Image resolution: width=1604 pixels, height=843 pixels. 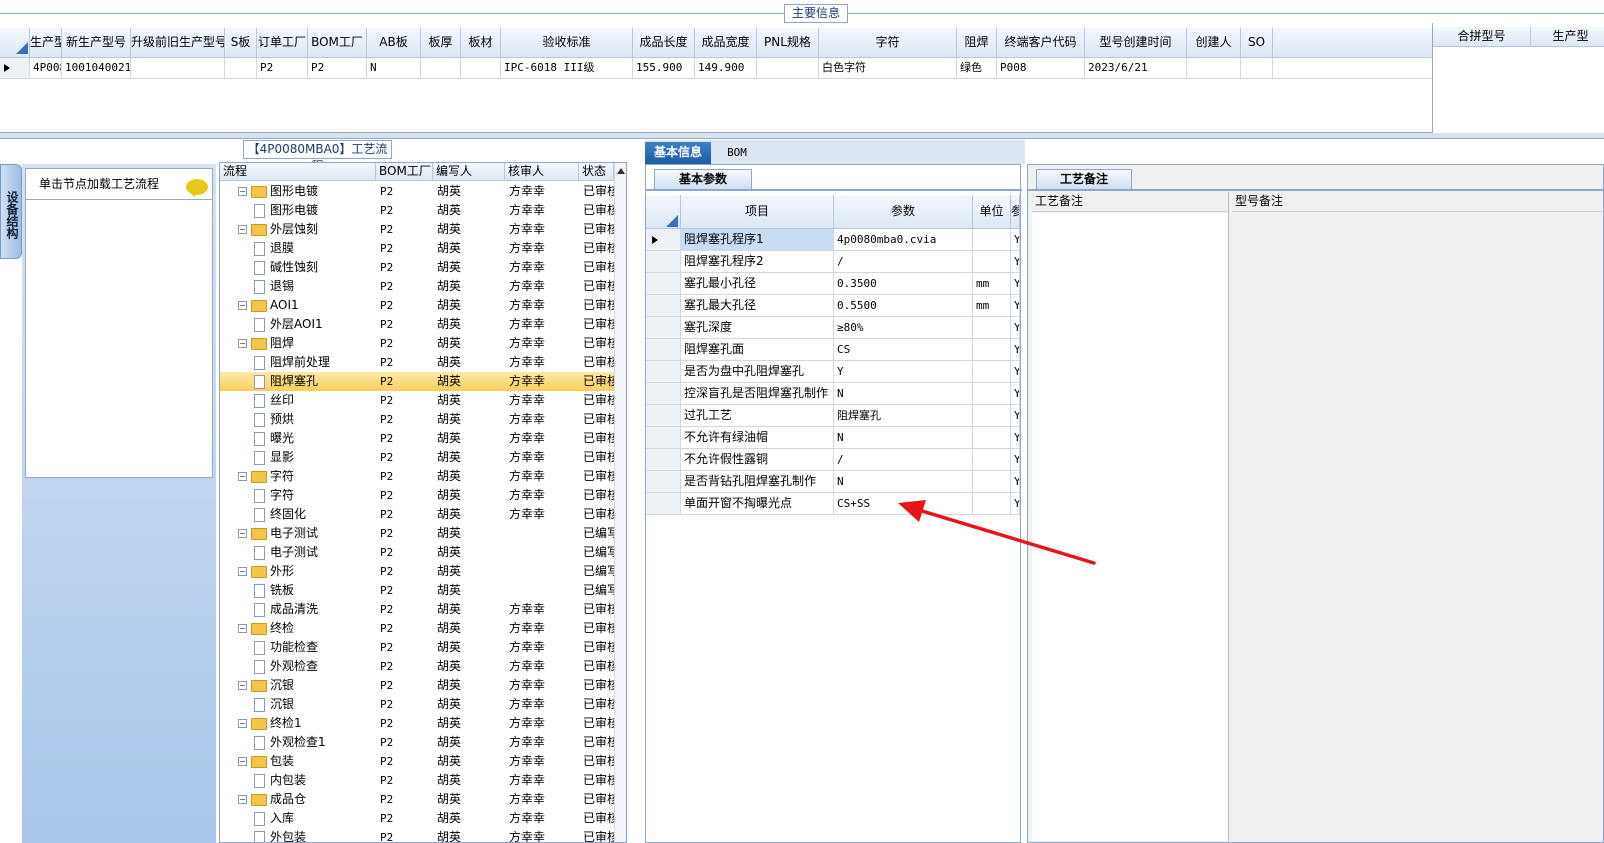 I want to click on process-row: 阻焊塞孔 P2 胡英 方幸幸 已审核, so click(x=417, y=381).